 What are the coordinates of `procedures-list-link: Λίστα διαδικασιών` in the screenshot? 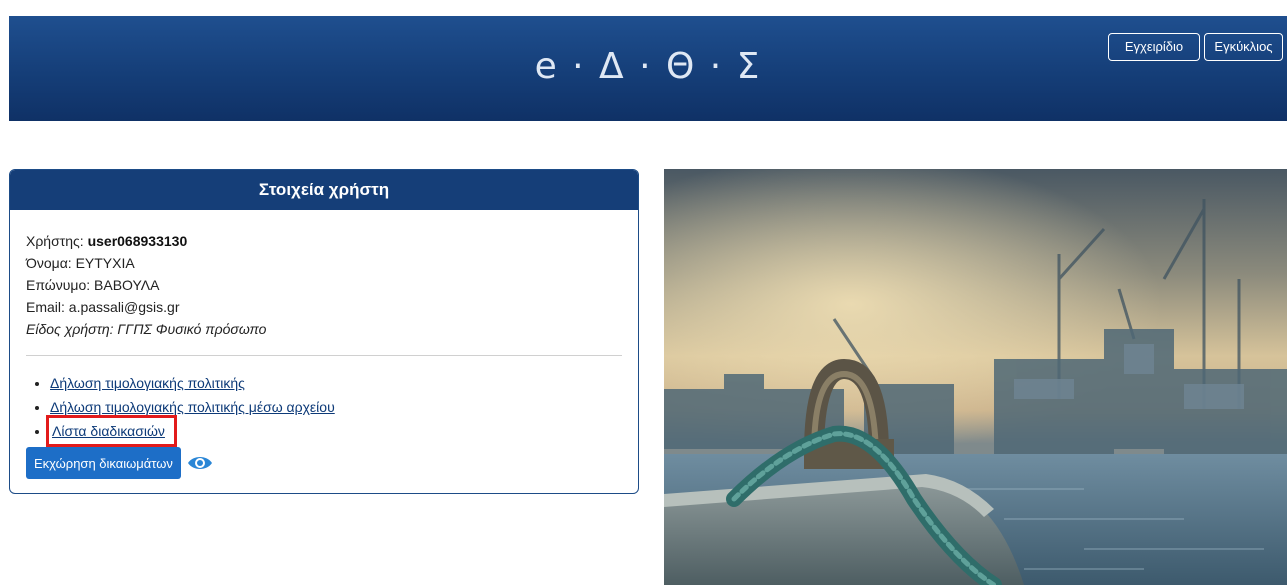 It's located at (108, 431).